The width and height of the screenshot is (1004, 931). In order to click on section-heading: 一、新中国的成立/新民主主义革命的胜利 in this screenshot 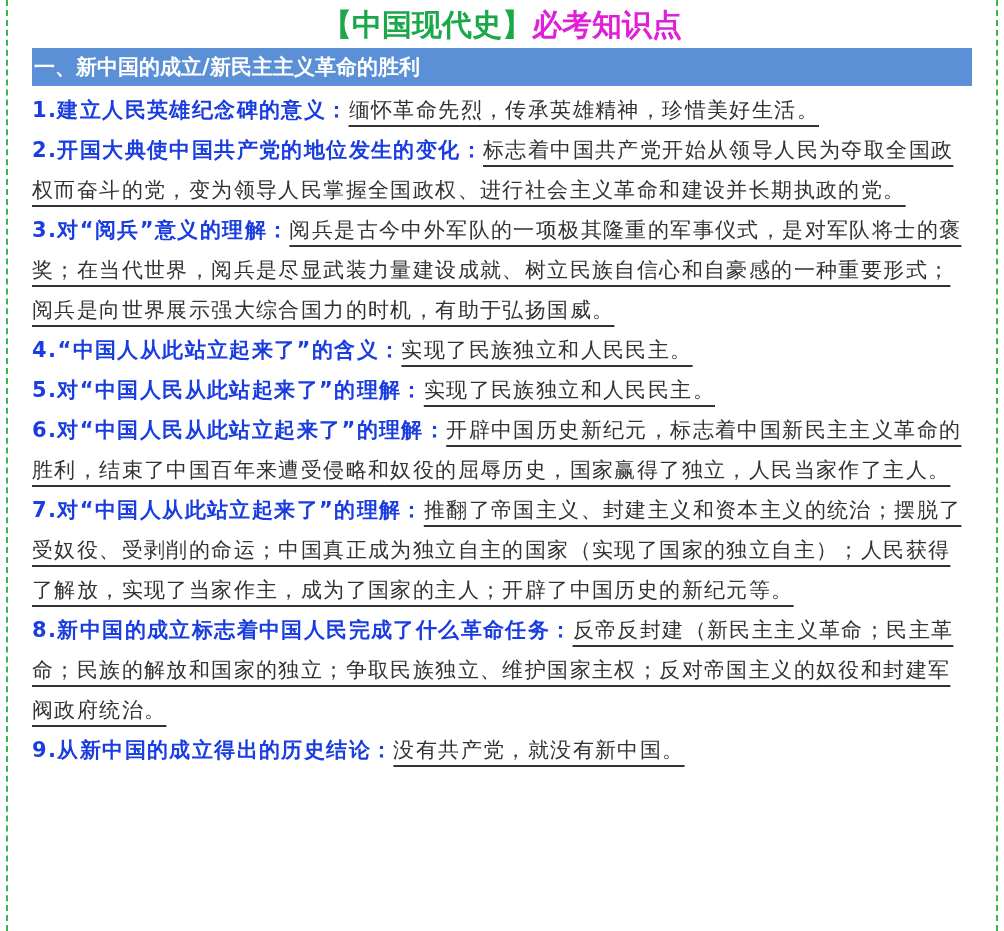, I will do `click(502, 67)`.